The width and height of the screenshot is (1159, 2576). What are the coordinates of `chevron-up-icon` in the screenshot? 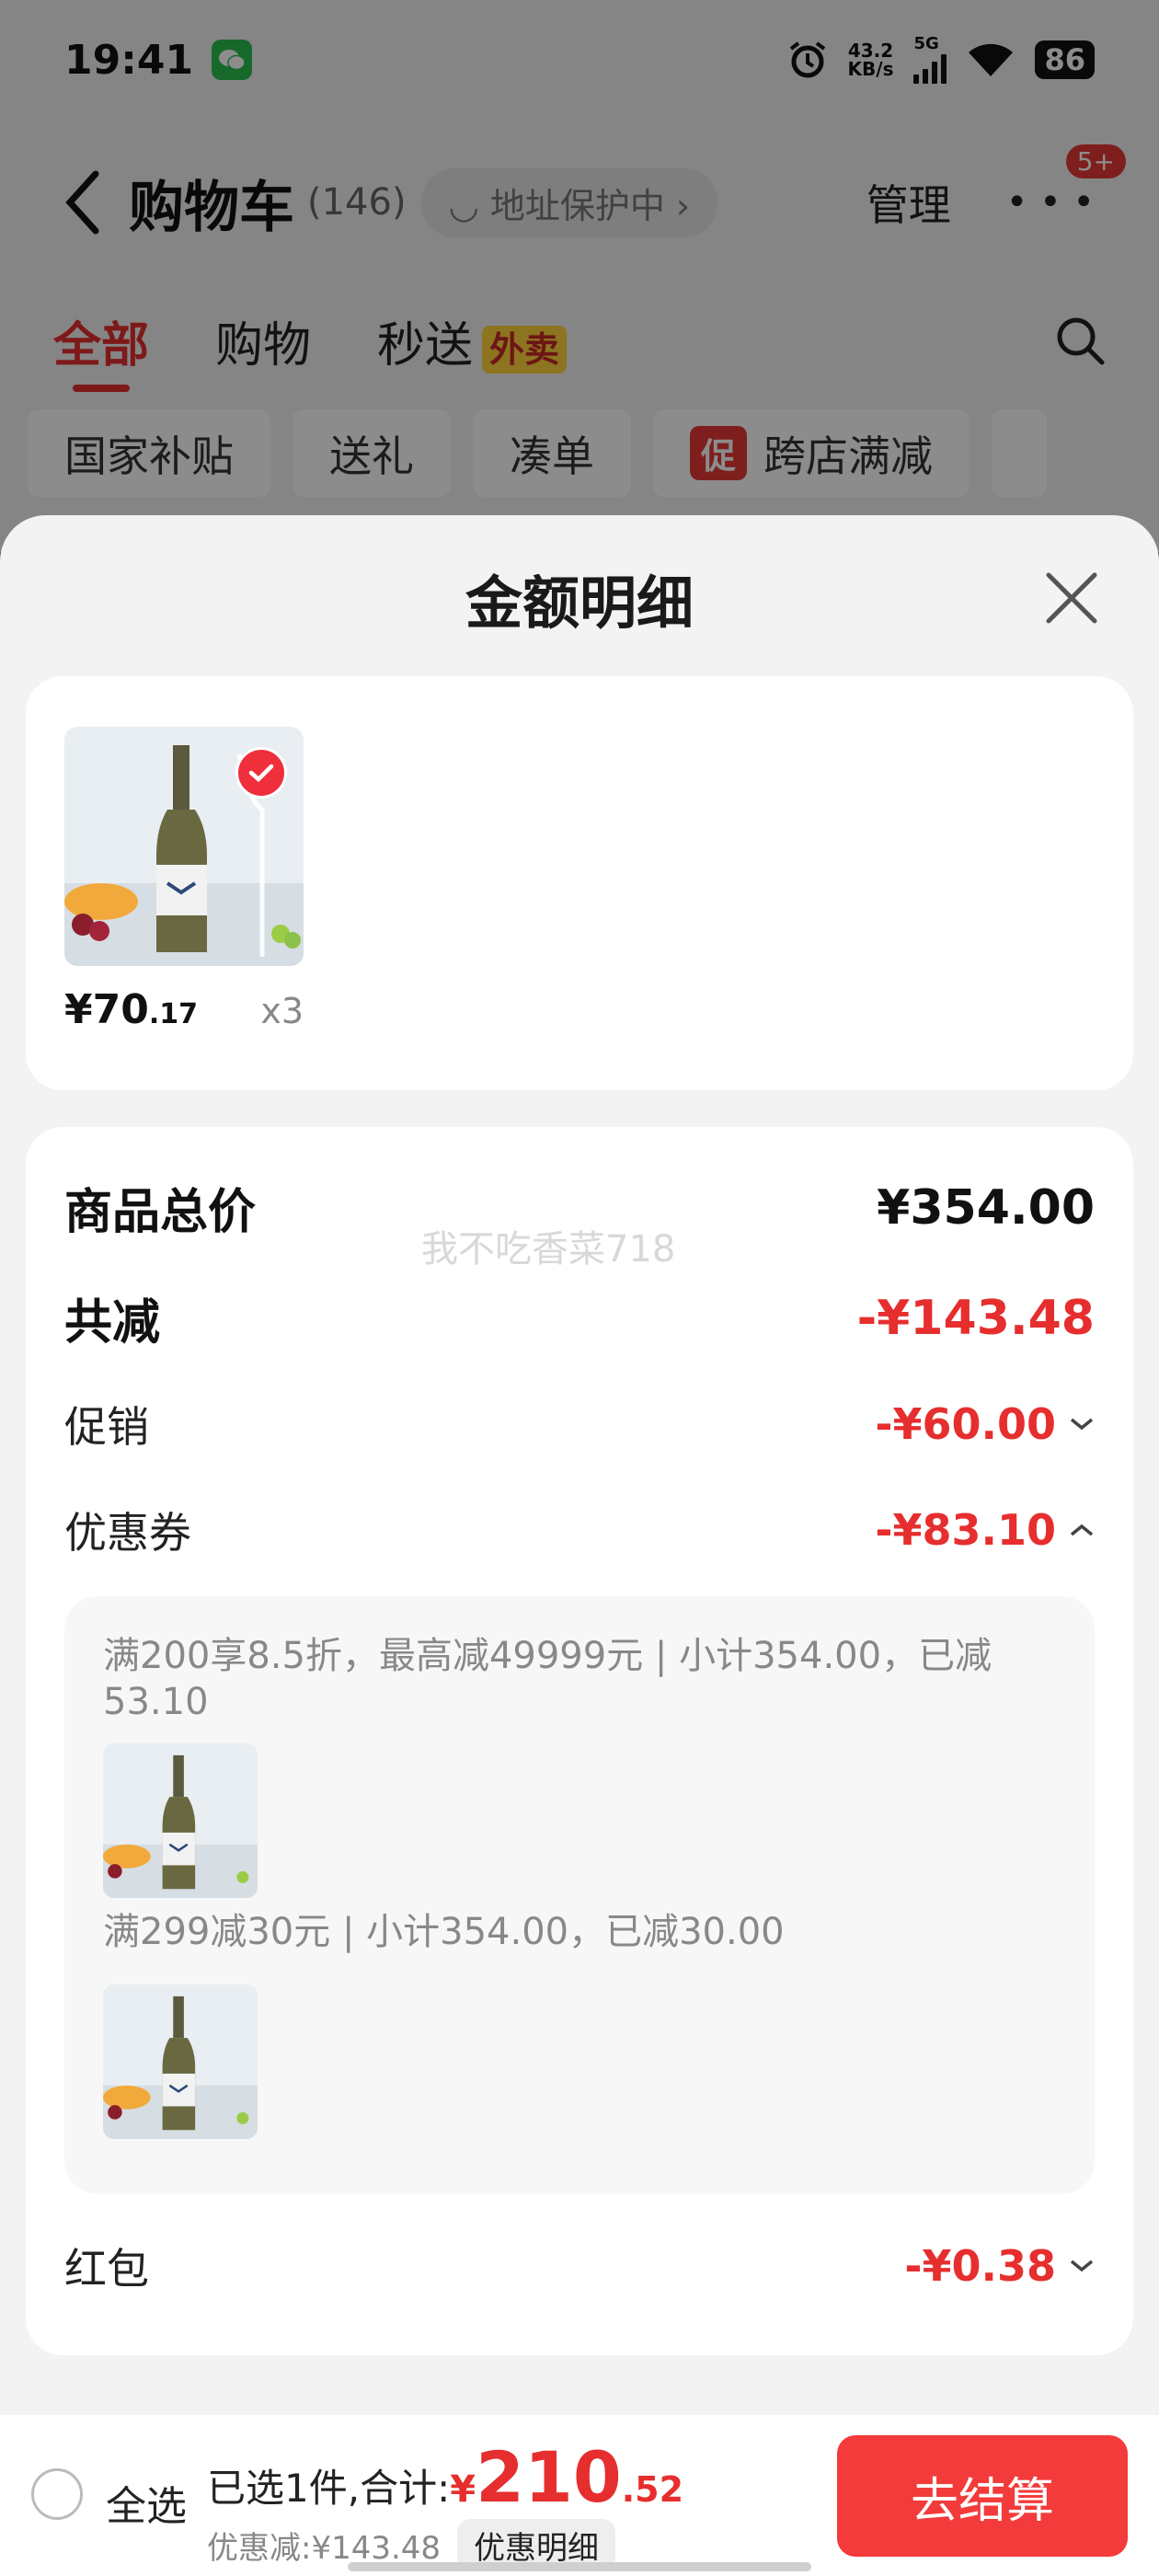 It's located at (1082, 1530).